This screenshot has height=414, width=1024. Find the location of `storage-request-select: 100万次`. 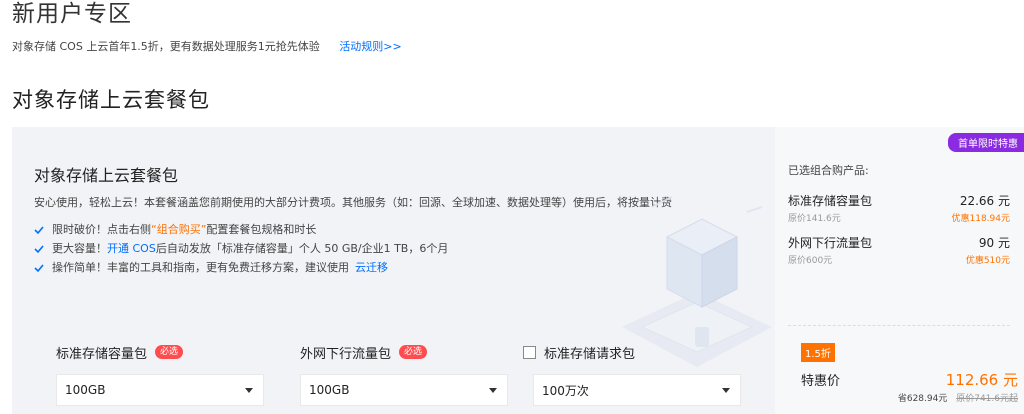

storage-request-select: 100万次 is located at coordinates (637, 390).